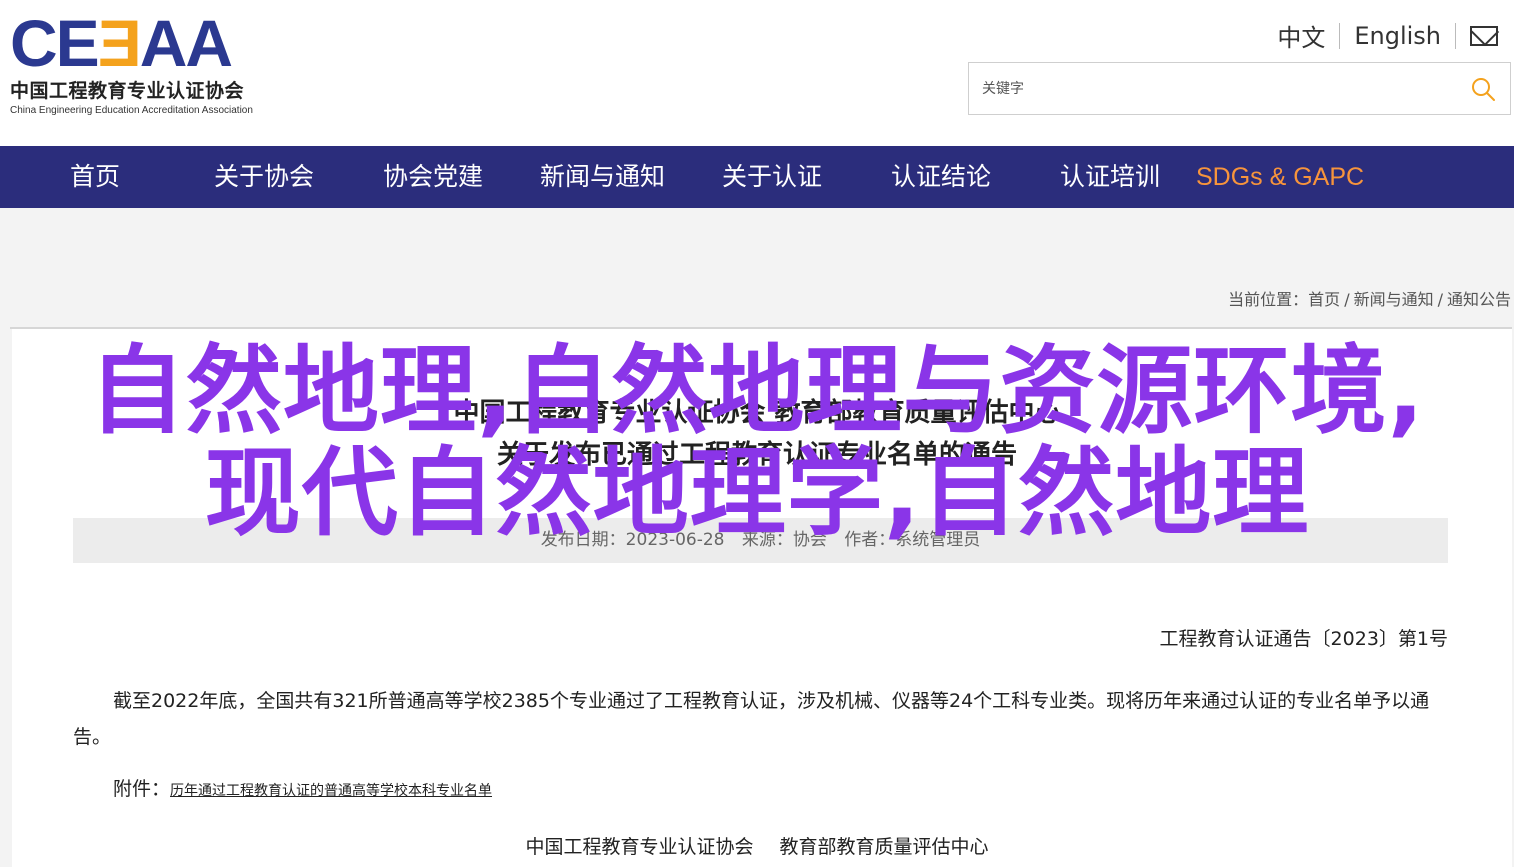  What do you see at coordinates (1110, 177) in the screenshot?
I see `nav-item-training: 认证培训` at bounding box center [1110, 177].